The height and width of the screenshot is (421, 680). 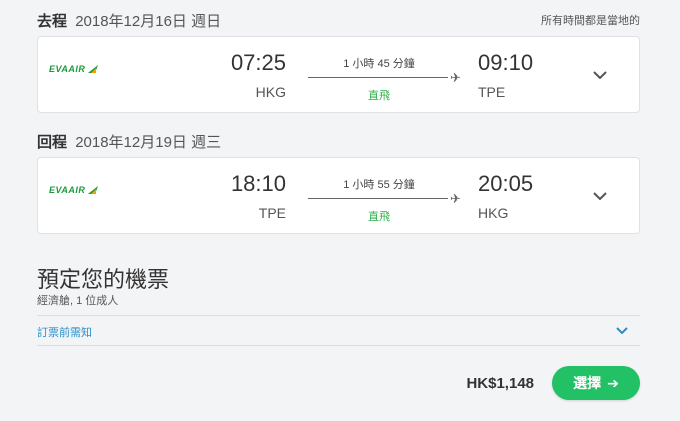 What do you see at coordinates (379, 64) in the screenshot?
I see `flight-duration: 1 小時 45 分鐘` at bounding box center [379, 64].